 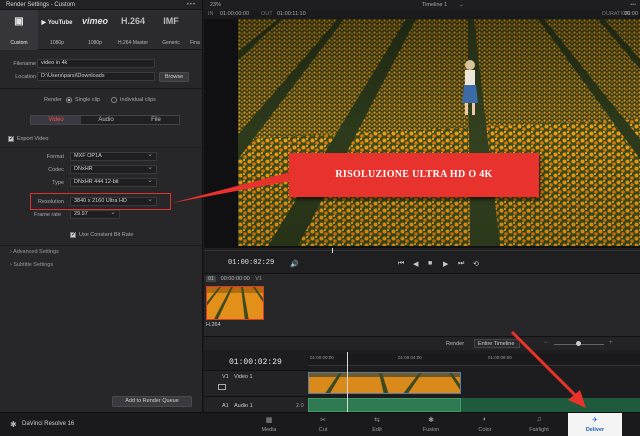 What do you see at coordinates (235, 279) in the screenshot?
I see `clip-timecode: 00:00:00:00` at bounding box center [235, 279].